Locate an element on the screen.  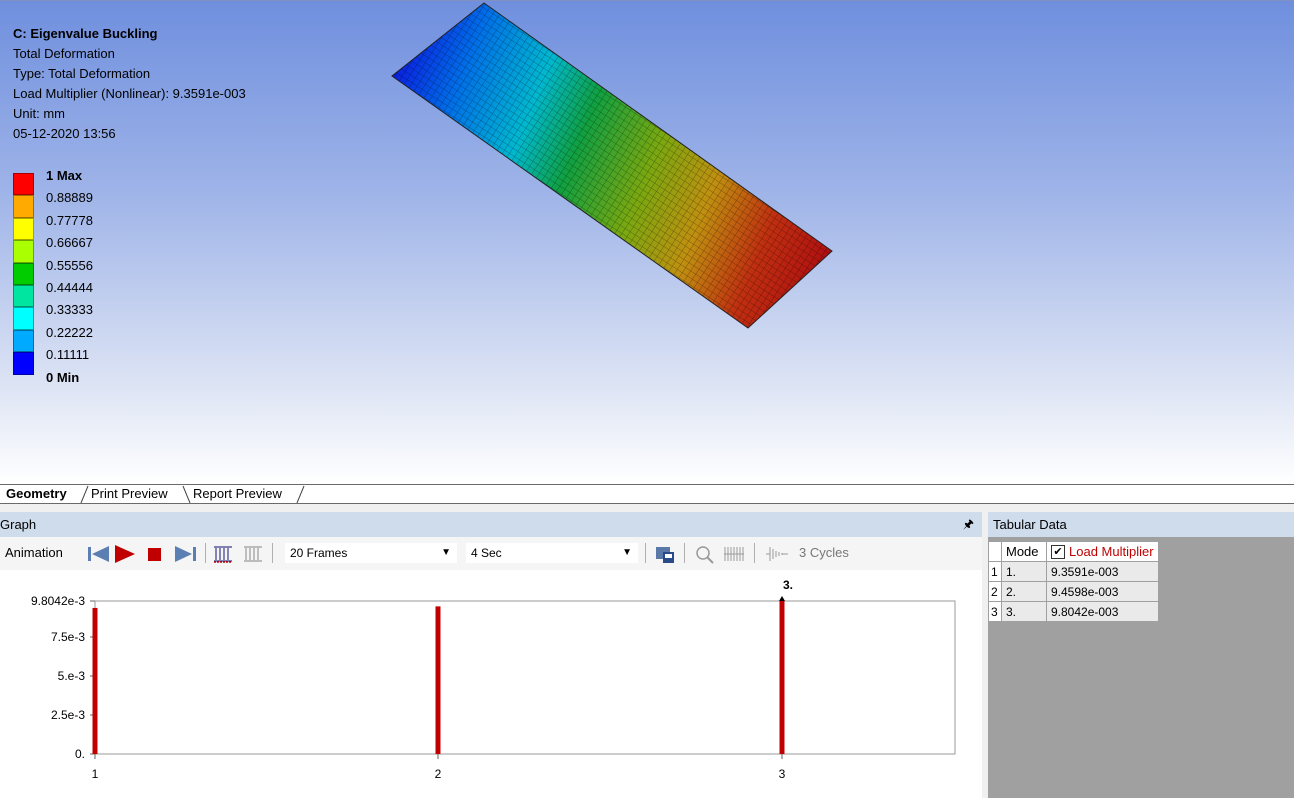
mode-cell: 1. is located at coordinates (1024, 571).